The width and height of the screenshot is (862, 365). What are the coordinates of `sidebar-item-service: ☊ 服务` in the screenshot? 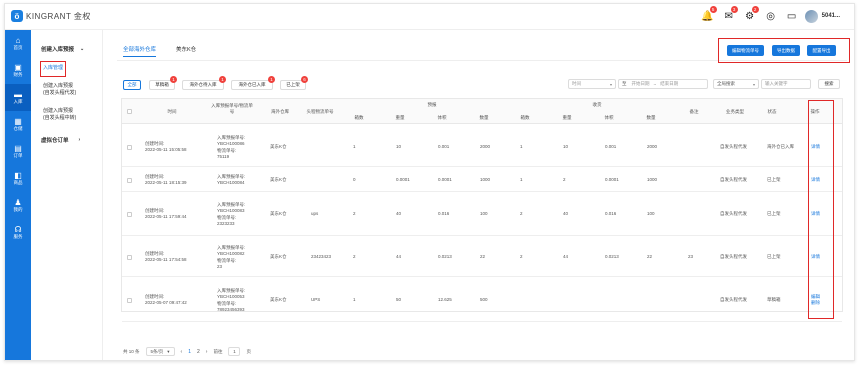 It's located at (18, 232).